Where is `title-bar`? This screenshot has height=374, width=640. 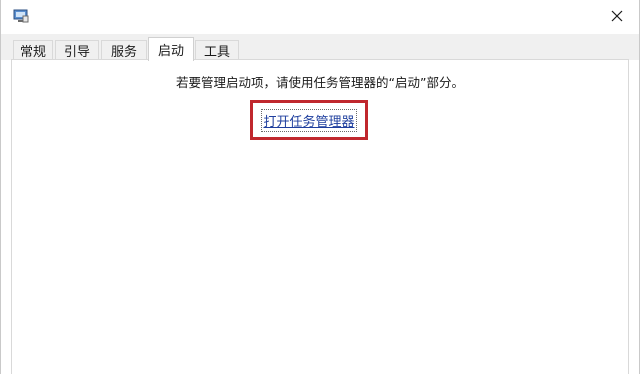 title-bar is located at coordinates (320, 17).